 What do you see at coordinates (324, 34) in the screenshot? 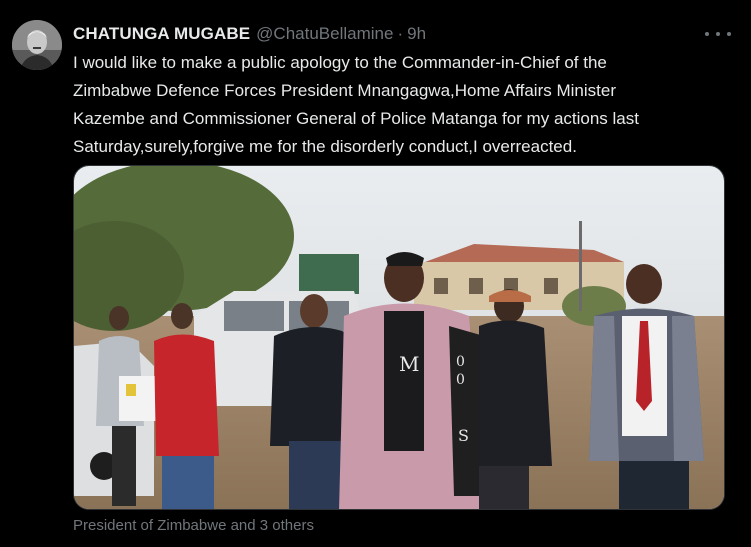
I see `author-handle: @ChatuBellamine` at bounding box center [324, 34].